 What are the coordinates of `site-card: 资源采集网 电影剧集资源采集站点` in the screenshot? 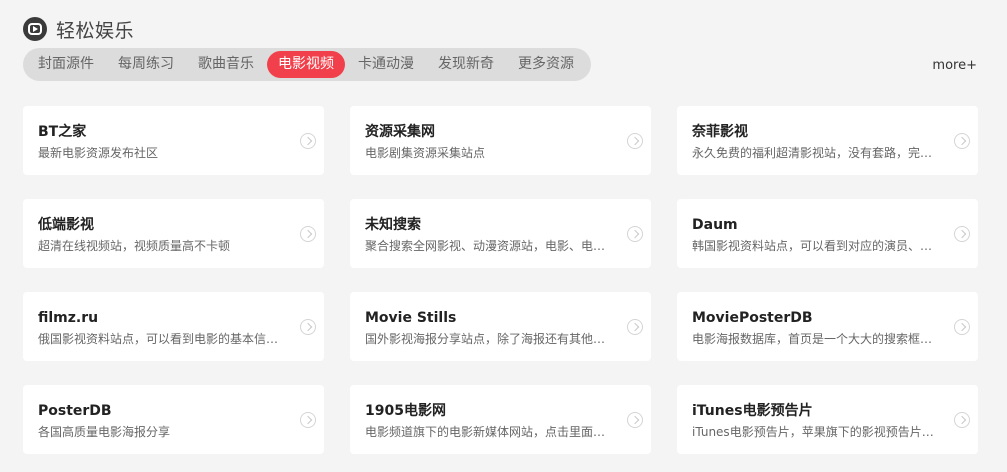 It's located at (500, 140).